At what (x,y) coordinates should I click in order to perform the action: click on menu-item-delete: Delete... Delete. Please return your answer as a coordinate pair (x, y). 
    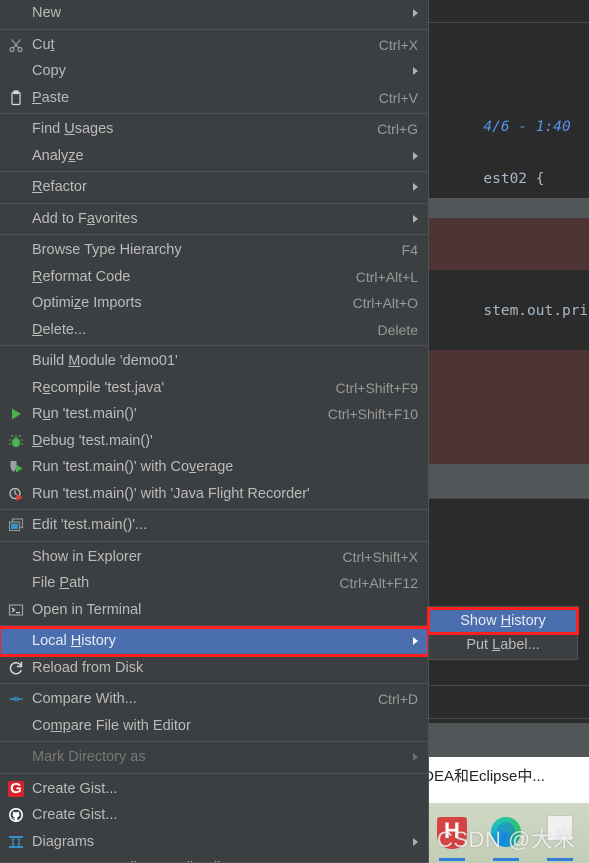
    Looking at the image, I should click on (214, 330).